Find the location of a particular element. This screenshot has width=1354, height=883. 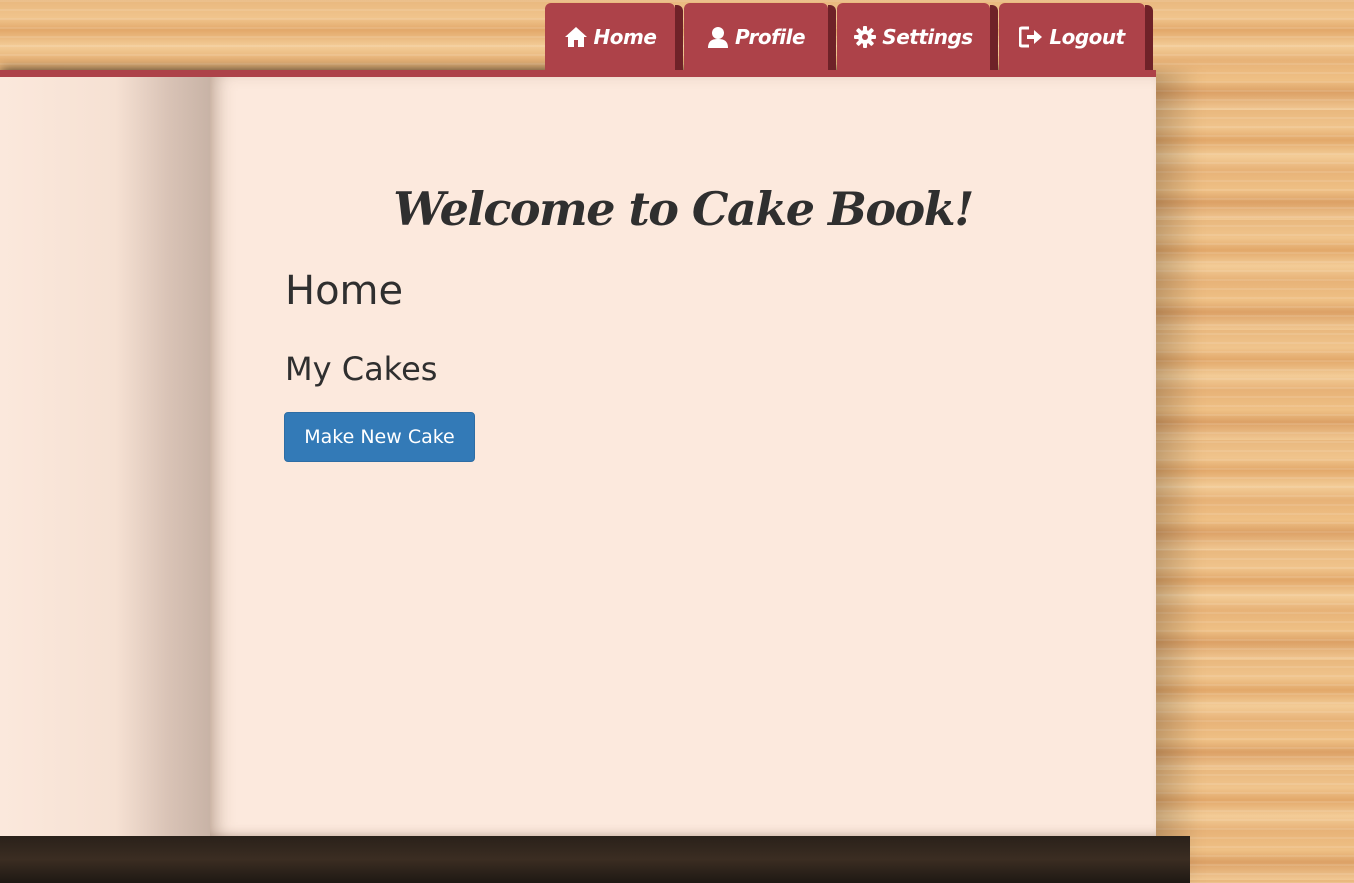

left-page is located at coordinates (105, 456).